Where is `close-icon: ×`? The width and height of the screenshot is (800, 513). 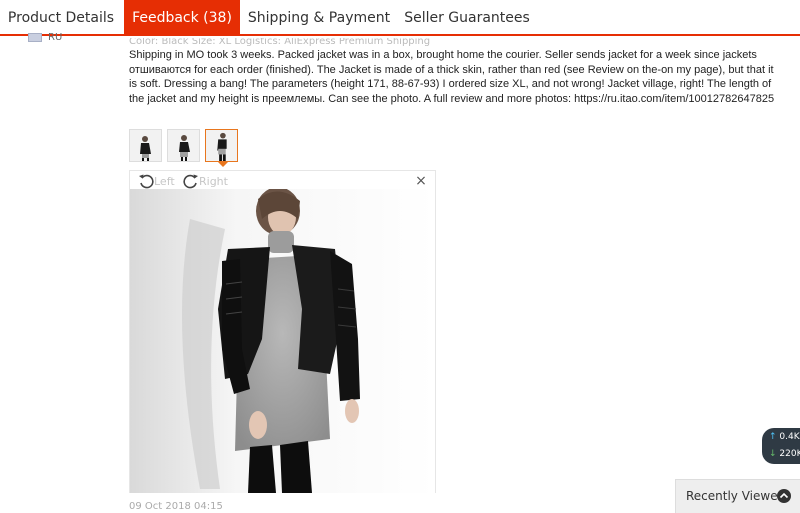 close-icon: × is located at coordinates (421, 181).